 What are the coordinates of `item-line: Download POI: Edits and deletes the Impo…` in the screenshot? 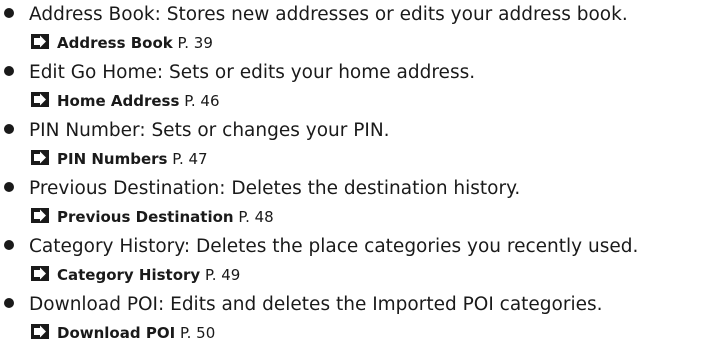 It's located at (301, 305).